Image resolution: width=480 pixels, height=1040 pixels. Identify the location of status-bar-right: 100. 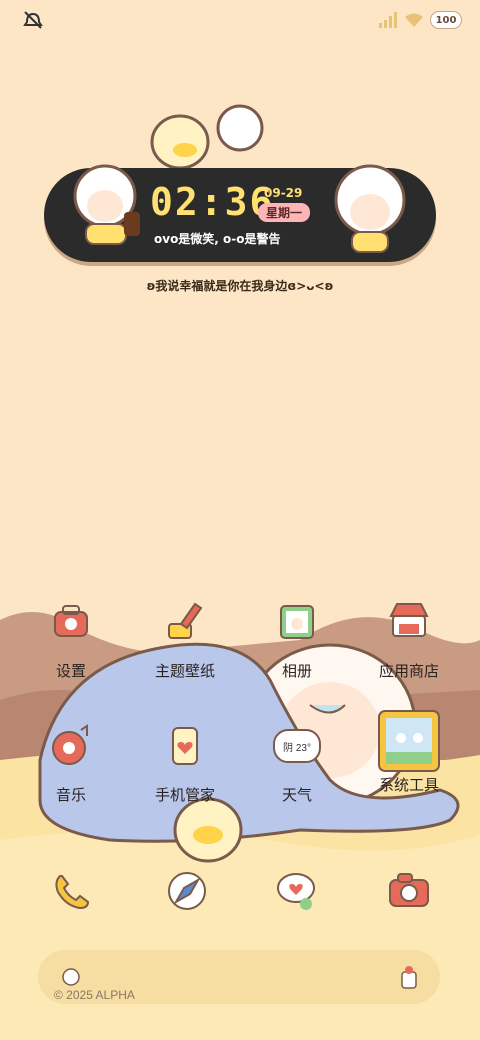
(420, 20).